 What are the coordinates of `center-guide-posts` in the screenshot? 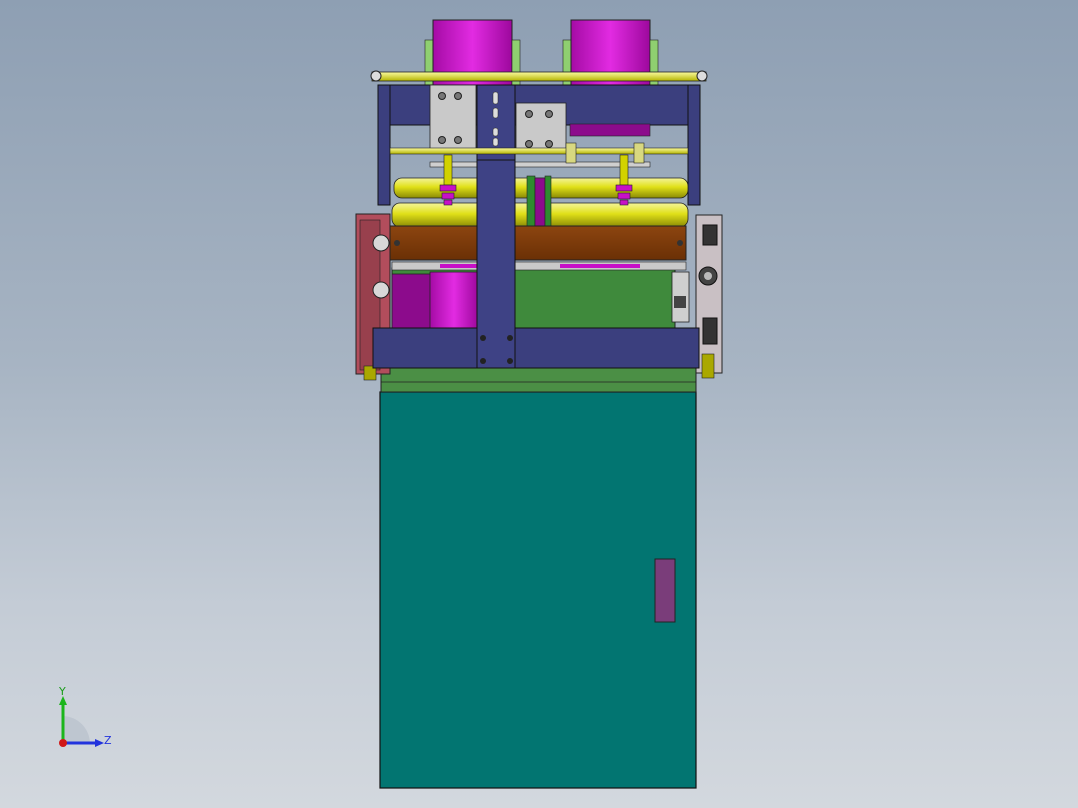 It's located at (539, 201).